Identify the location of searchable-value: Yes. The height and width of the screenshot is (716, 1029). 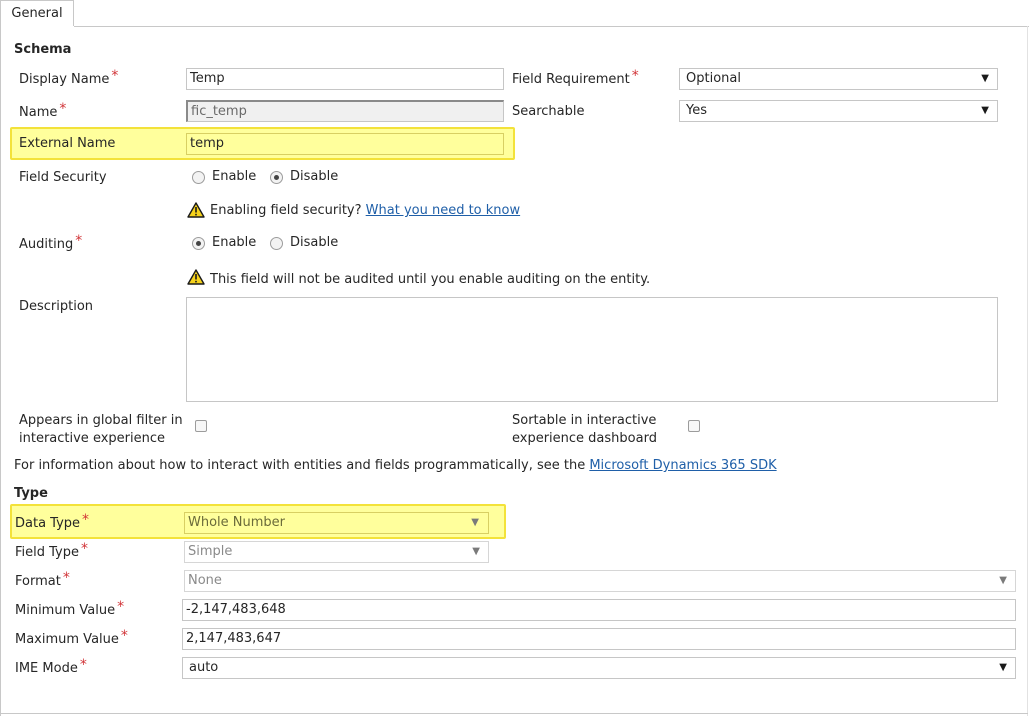
(696, 110).